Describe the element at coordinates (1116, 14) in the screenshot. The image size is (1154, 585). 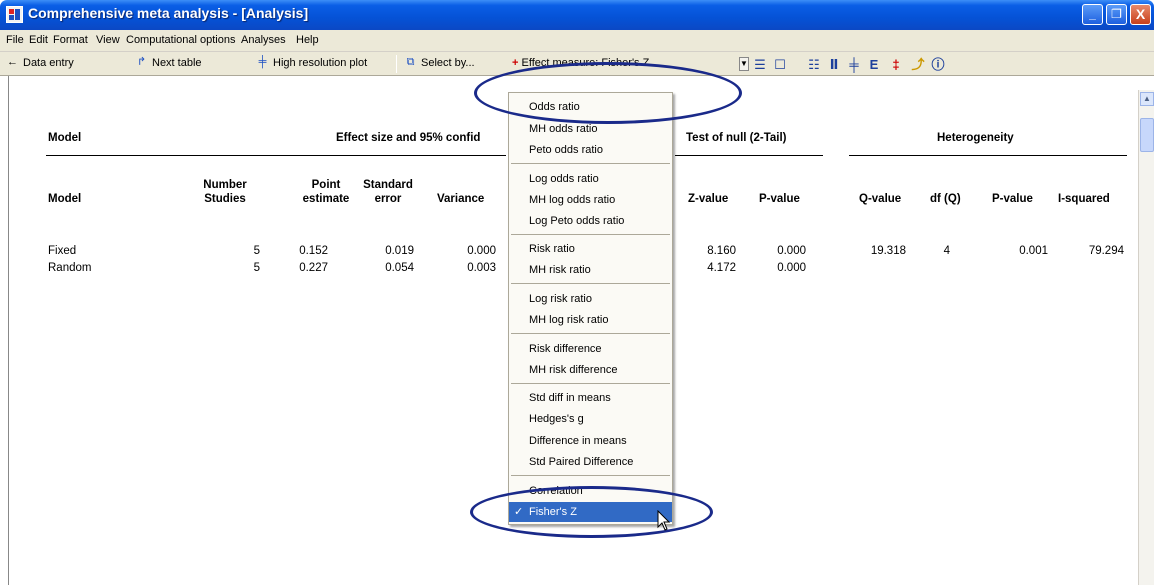
I see `maximize-button: ❐` at that location.